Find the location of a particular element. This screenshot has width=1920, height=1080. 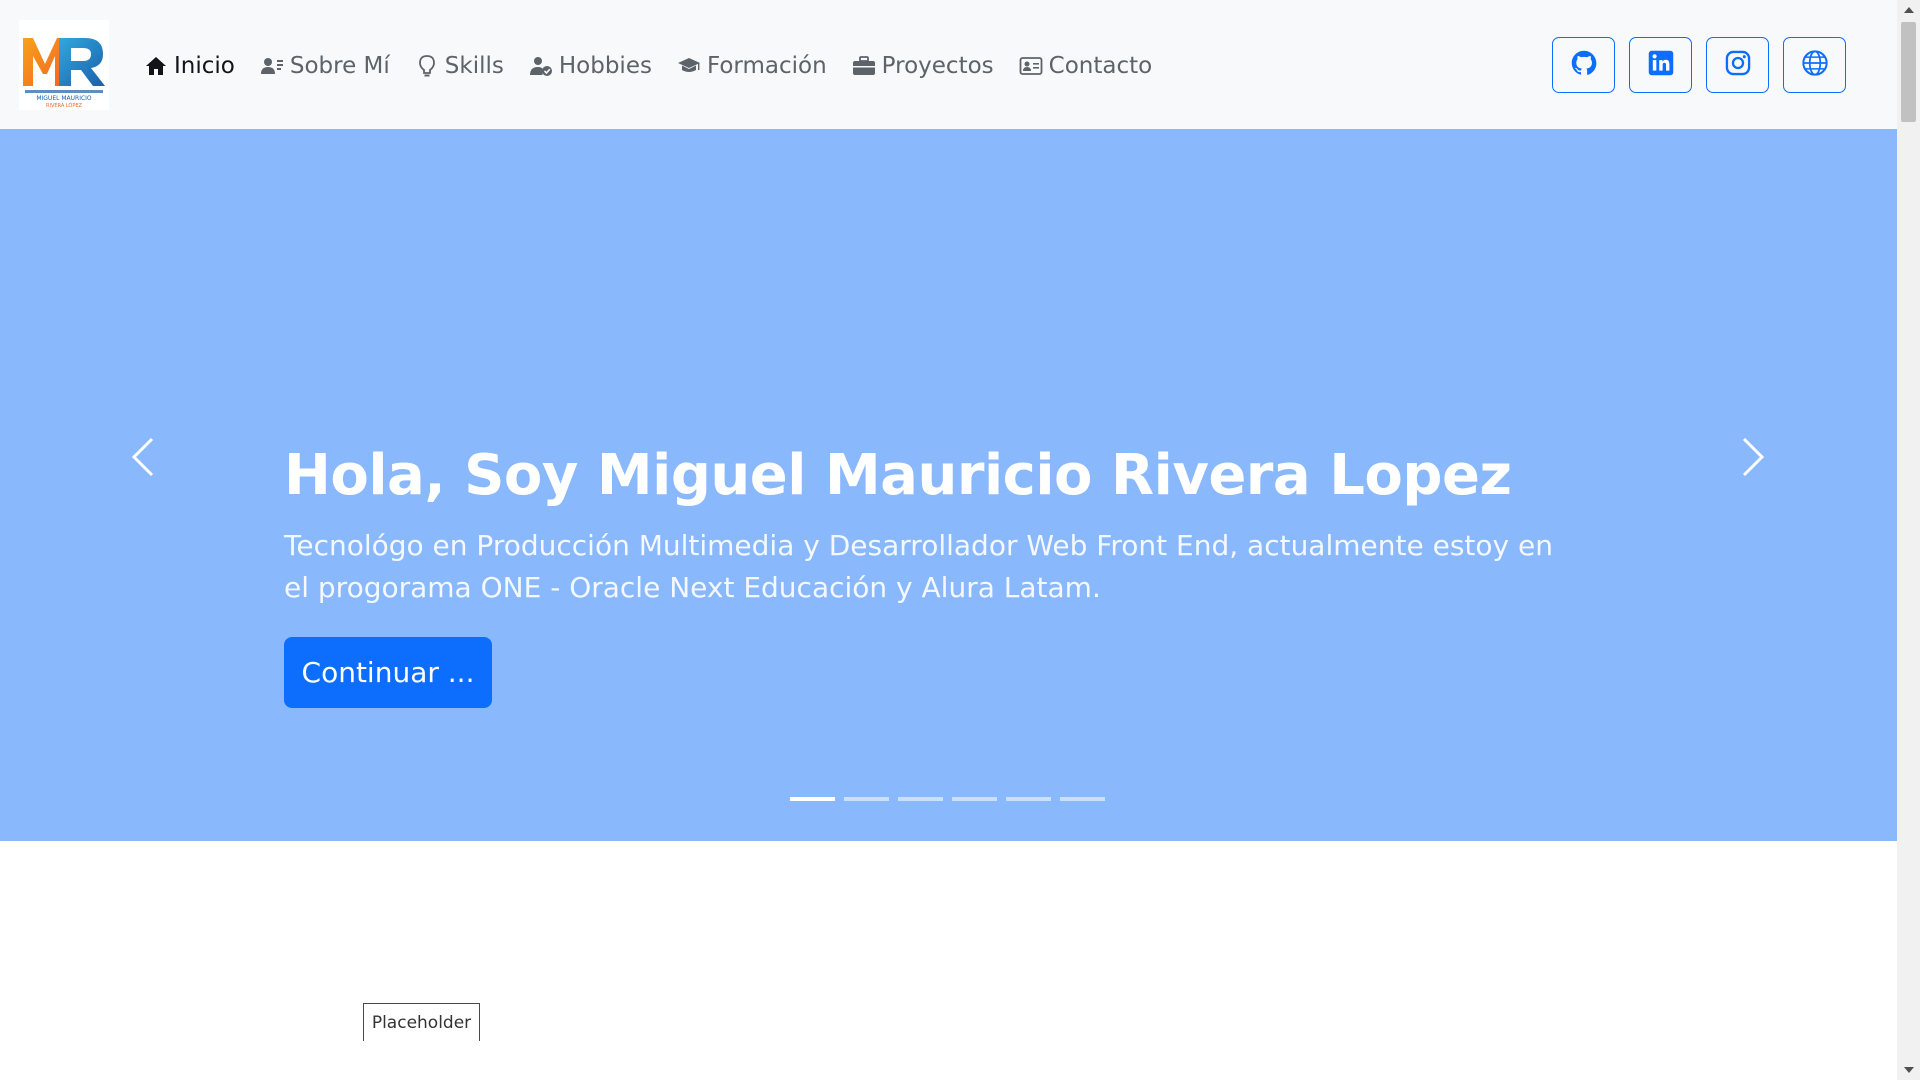

nav-item-label: Contacto is located at coordinates (1100, 66).